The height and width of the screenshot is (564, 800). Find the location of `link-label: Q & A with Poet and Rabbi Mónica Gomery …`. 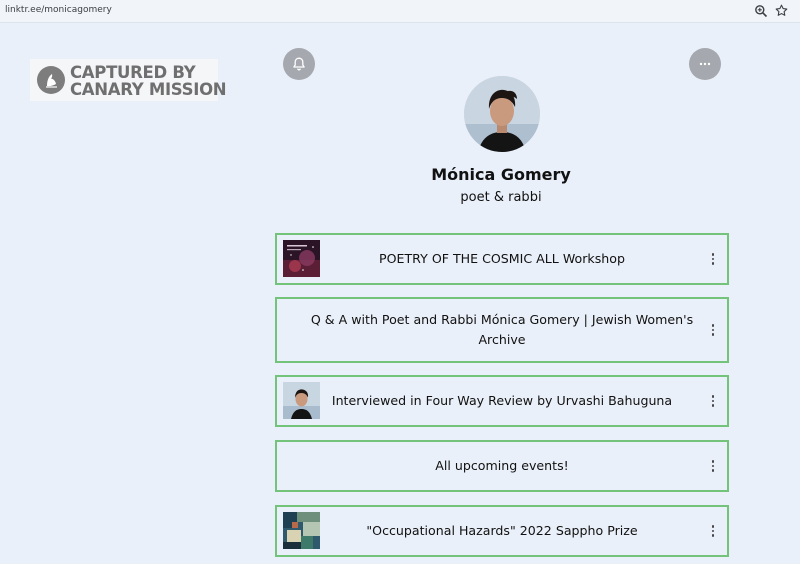

link-label: Q & A with Poet and Rabbi Mónica Gomery … is located at coordinates (502, 329).